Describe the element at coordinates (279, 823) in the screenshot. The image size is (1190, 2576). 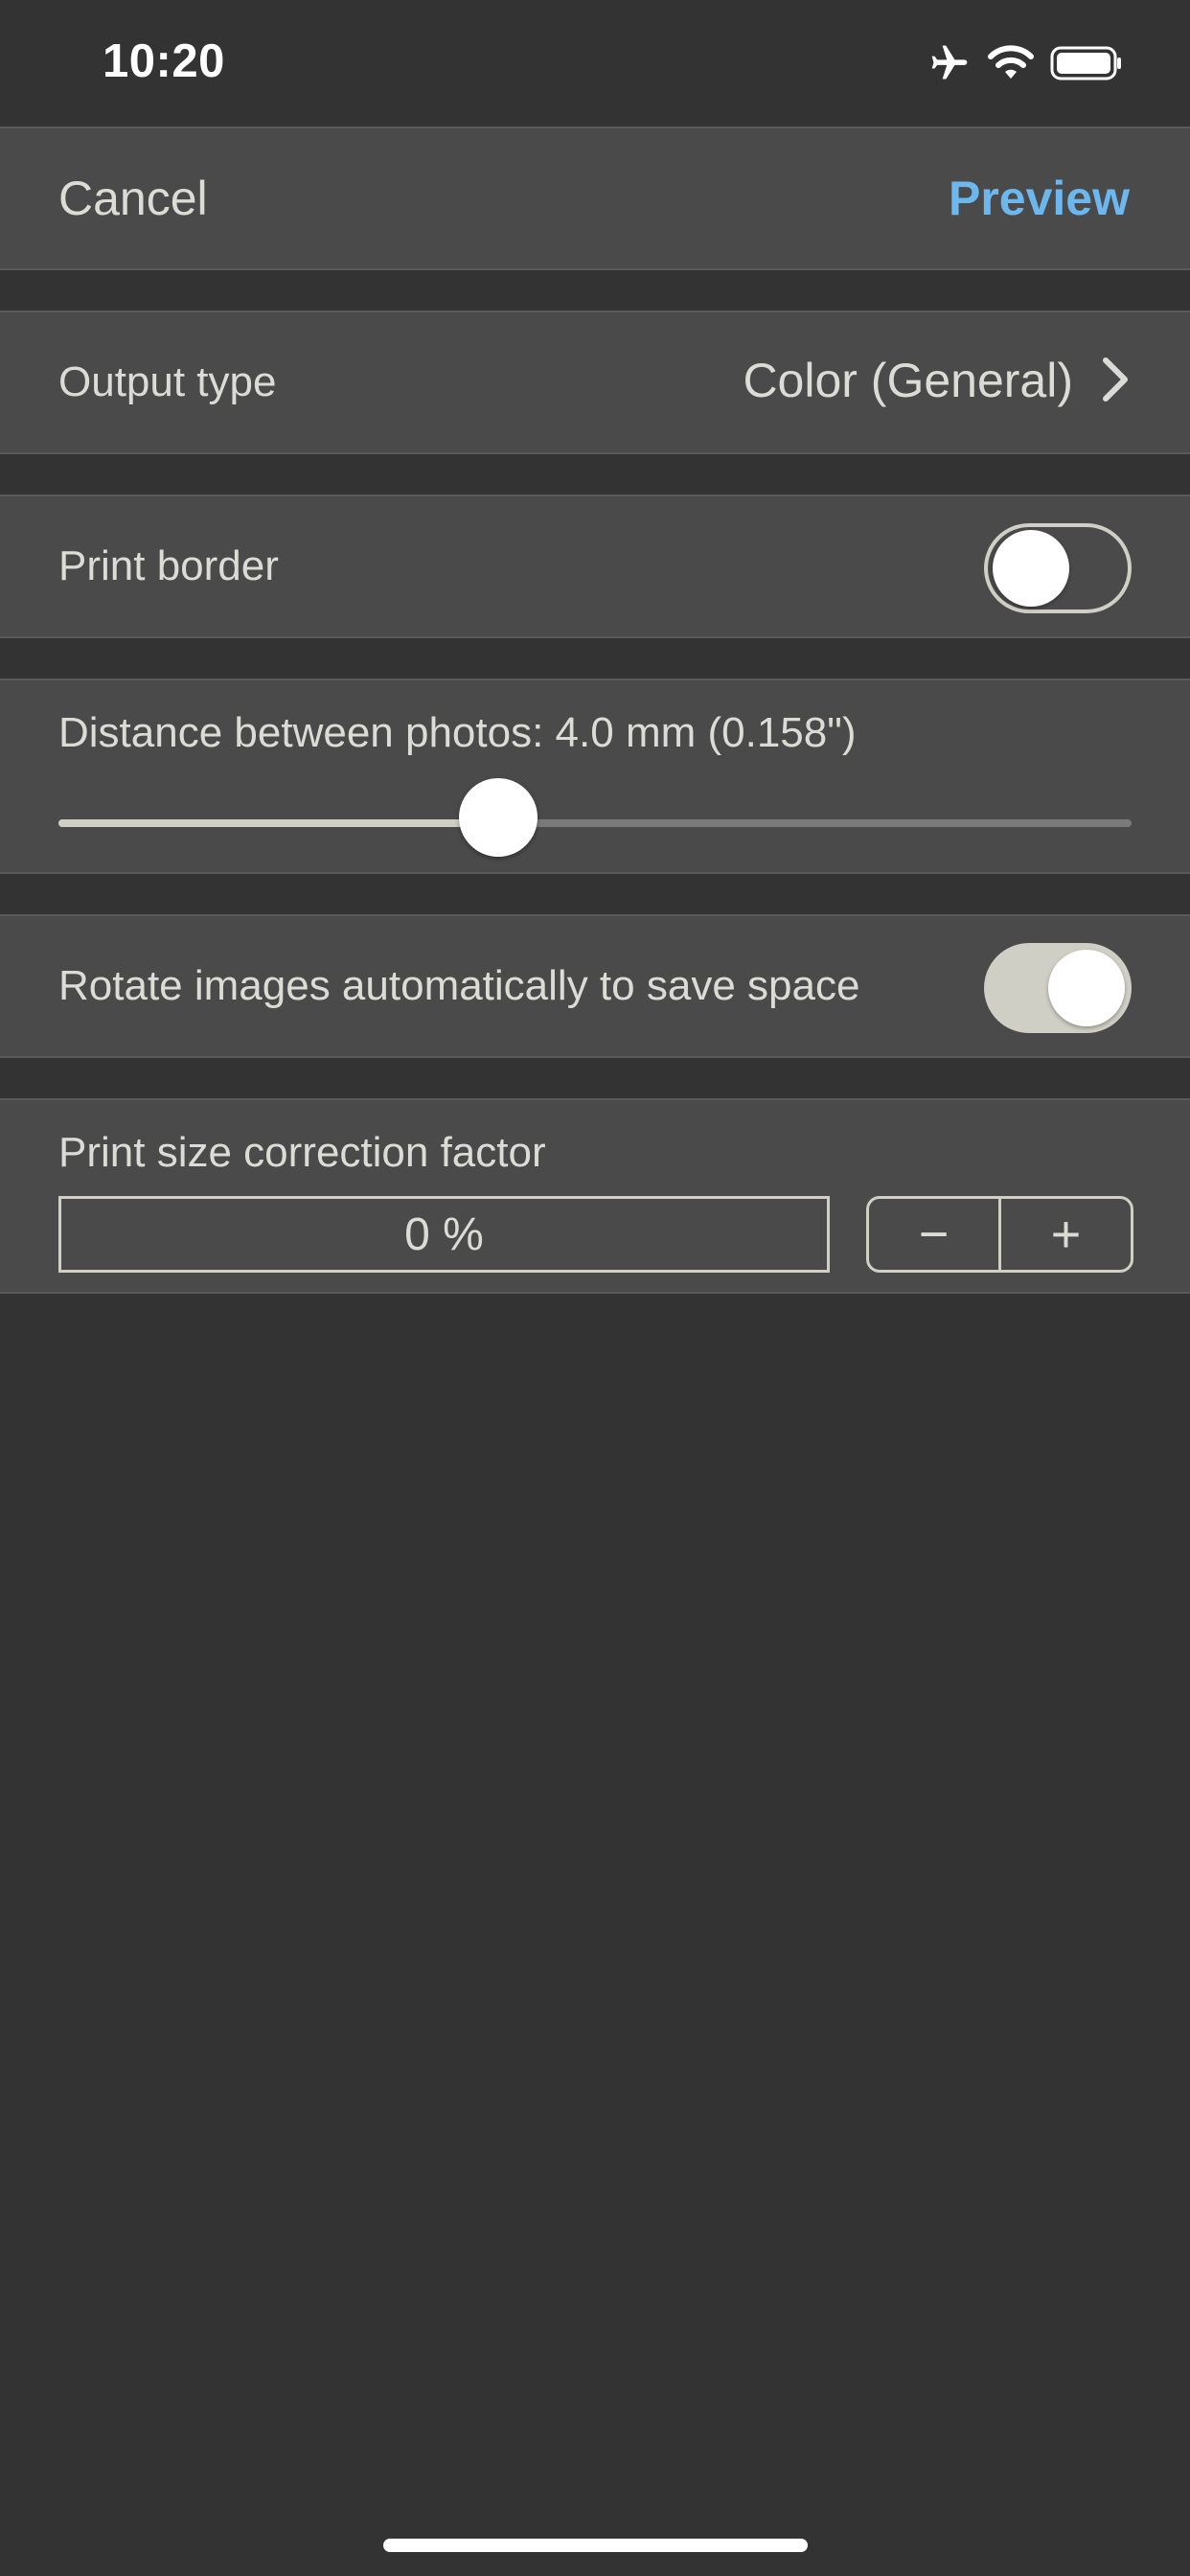
I see `distance-slider-fill` at that location.